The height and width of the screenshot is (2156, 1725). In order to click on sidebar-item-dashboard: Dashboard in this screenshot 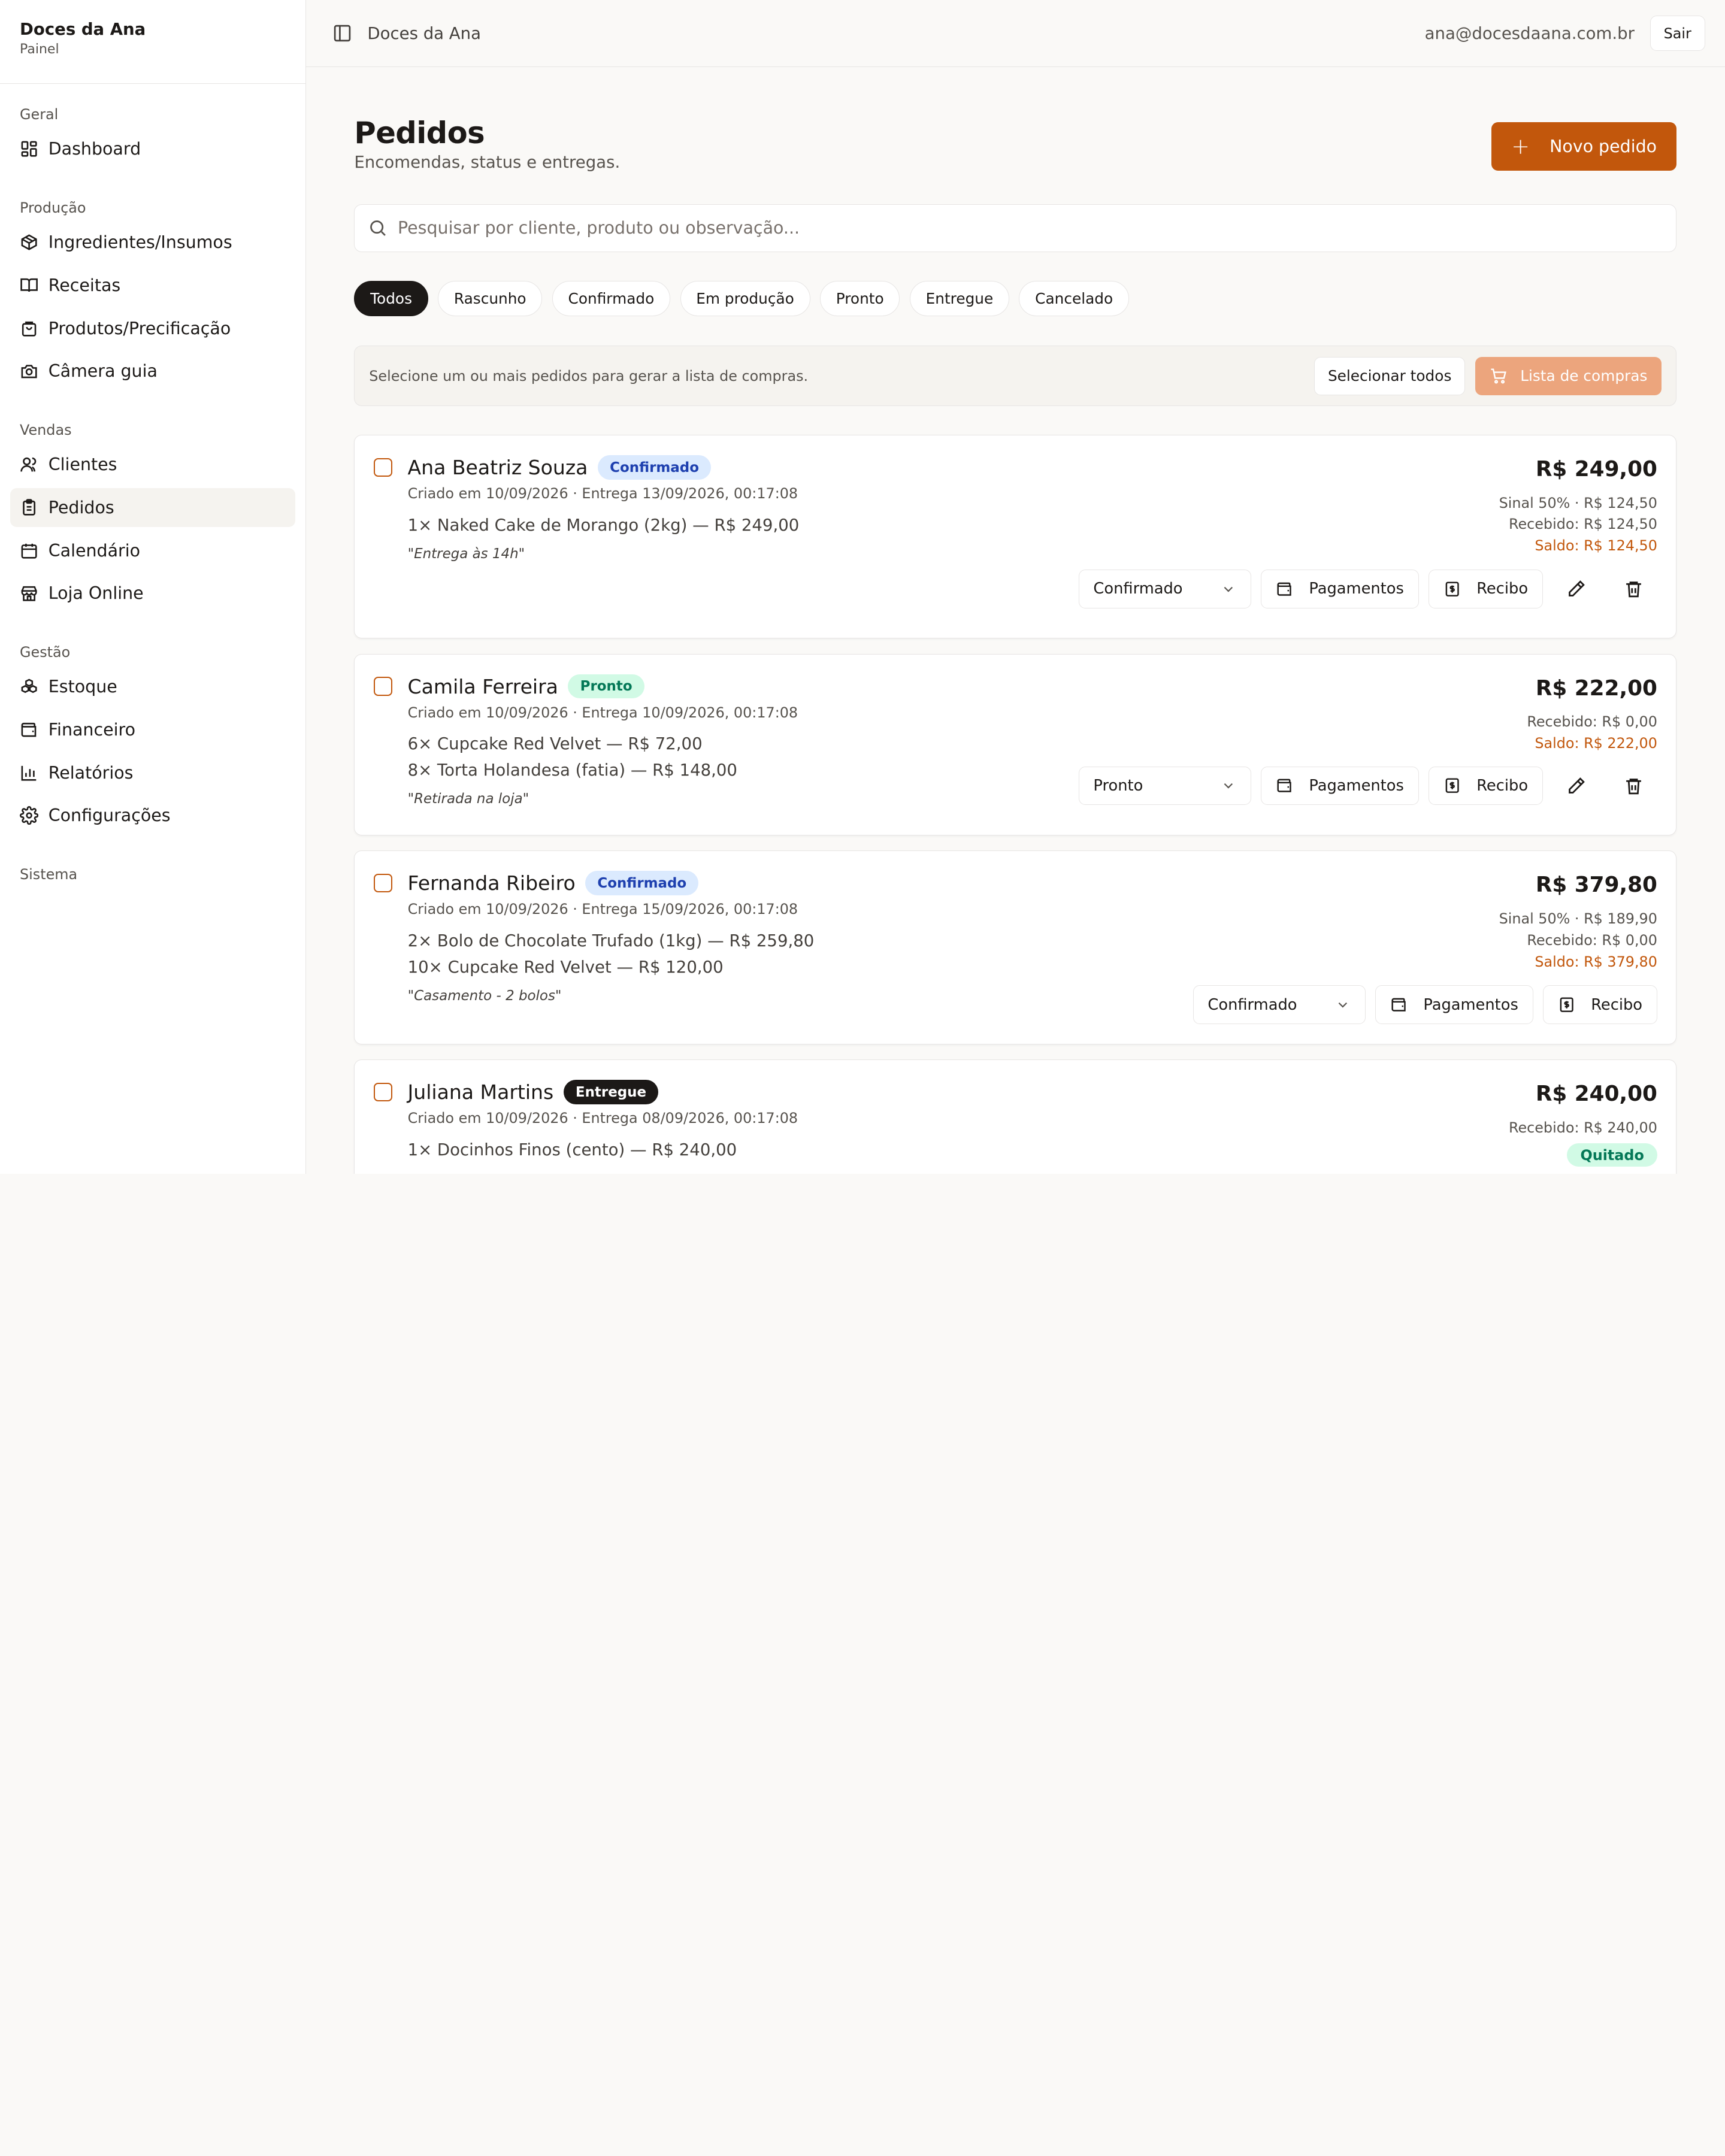, I will do `click(153, 149)`.